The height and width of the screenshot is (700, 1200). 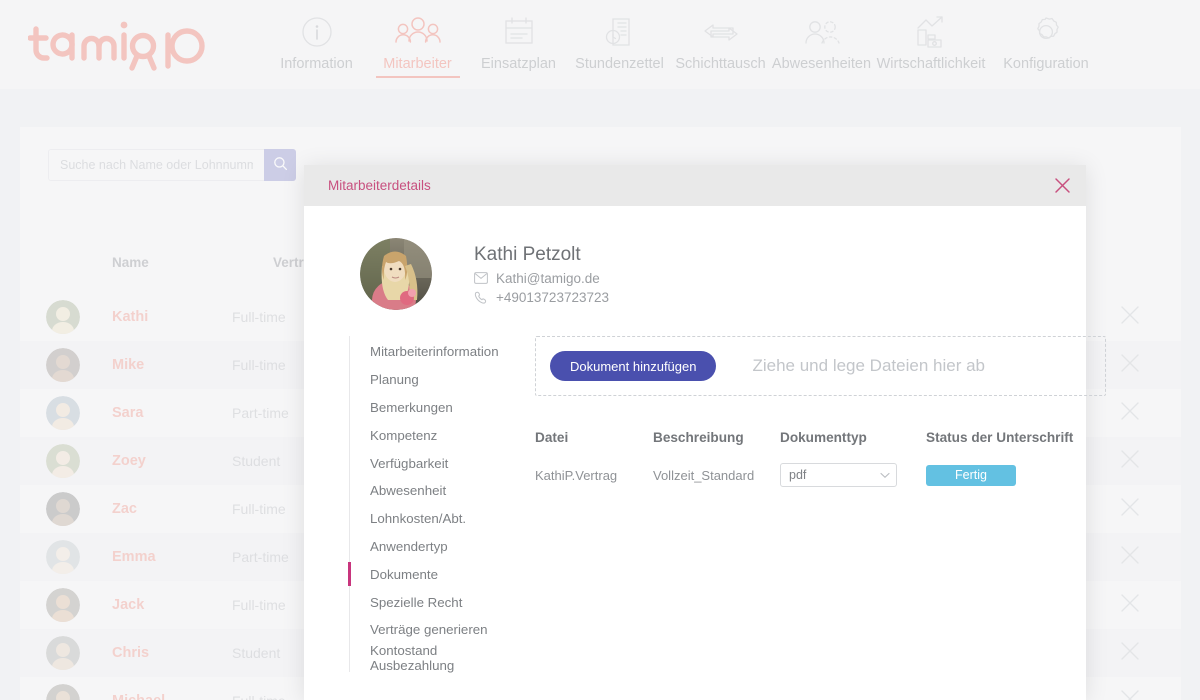 I want to click on column-header-status: Status der Unterschrift, so click(x=1000, y=437).